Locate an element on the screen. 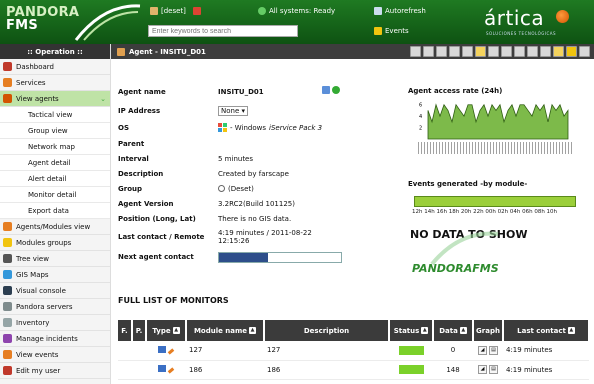 Image resolution: width=594 pixels, height=384 pixels. access-rate-ytick: 2 is located at coordinates (420, 129).